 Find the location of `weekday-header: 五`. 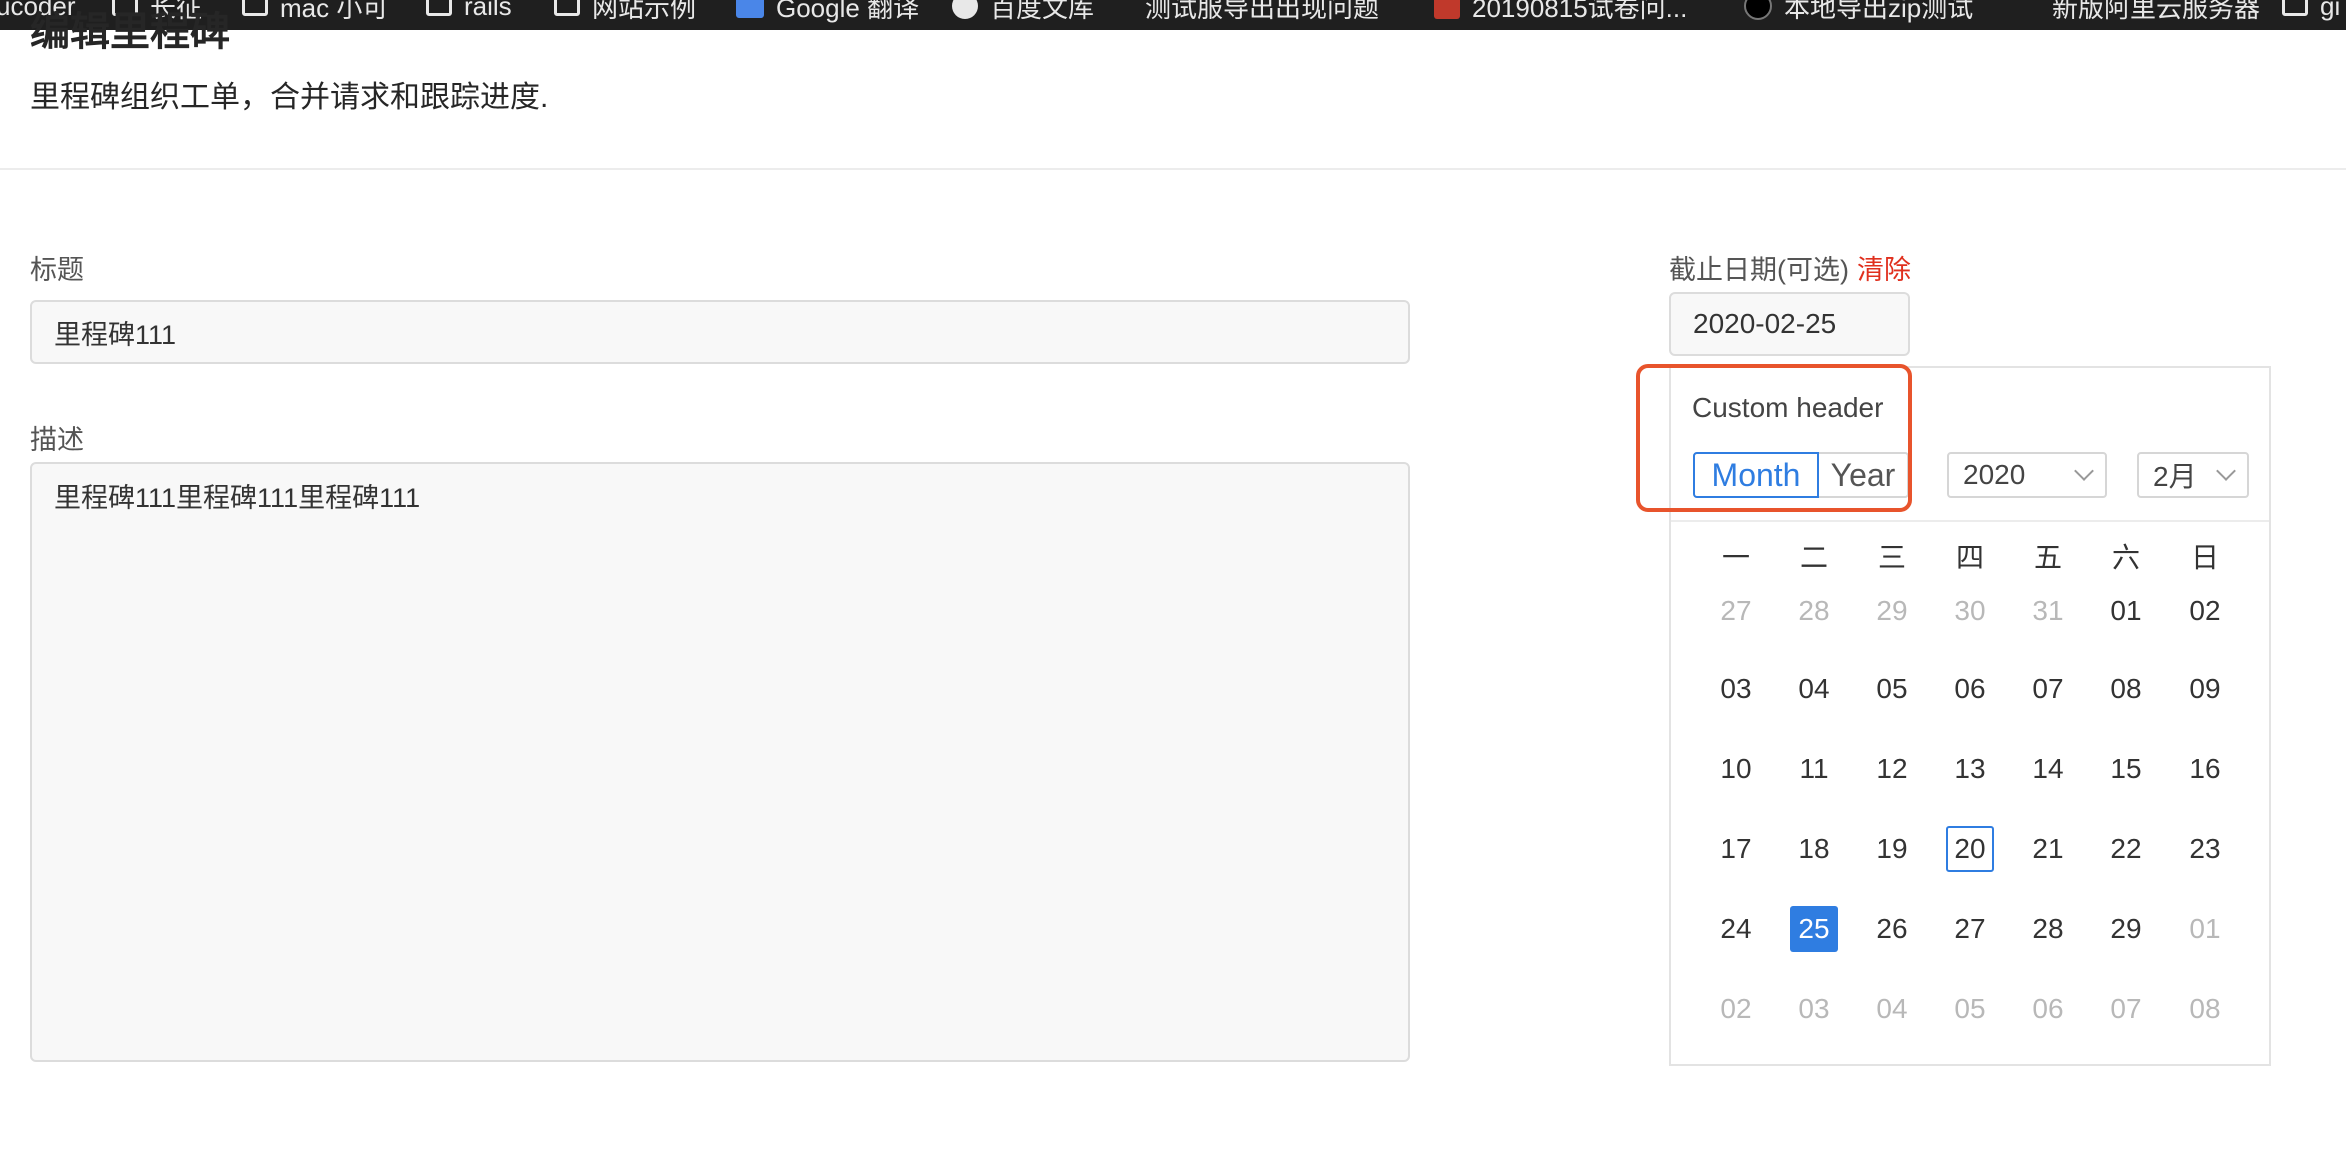

weekday-header: 五 is located at coordinates (2047, 557).